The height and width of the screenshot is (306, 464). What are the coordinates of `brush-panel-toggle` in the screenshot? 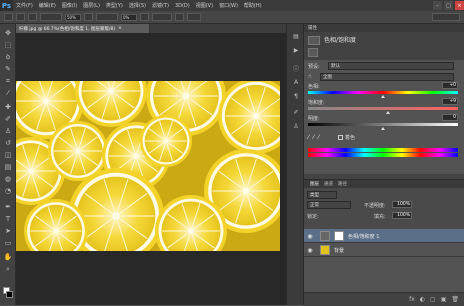 It's located at (32, 17).